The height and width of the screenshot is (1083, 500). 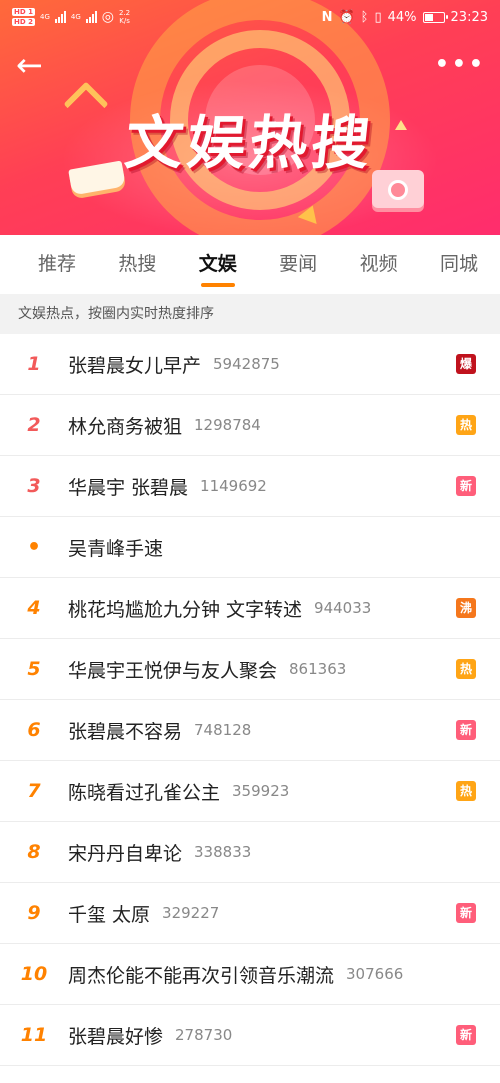 I want to click on list-item: 4 桃花坞尴尬九分钟 文字转述 944033 沸, so click(x=250, y=608).